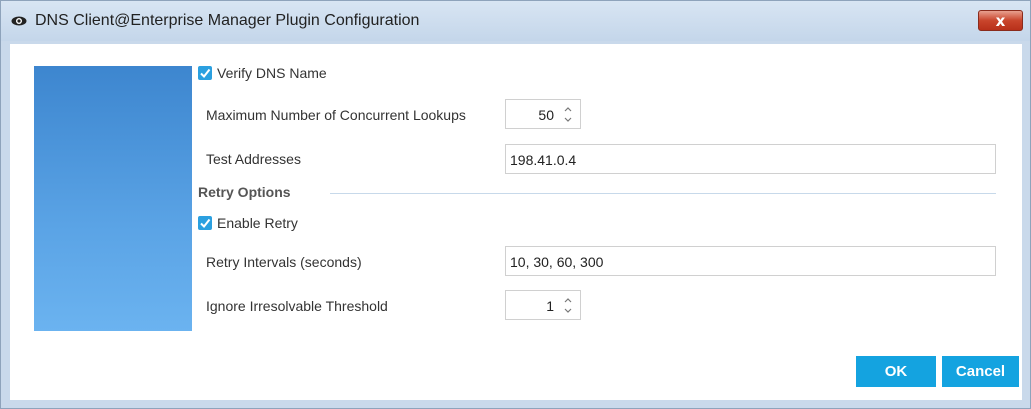  I want to click on verify-dns-row: Verify DNS Name, so click(262, 73).